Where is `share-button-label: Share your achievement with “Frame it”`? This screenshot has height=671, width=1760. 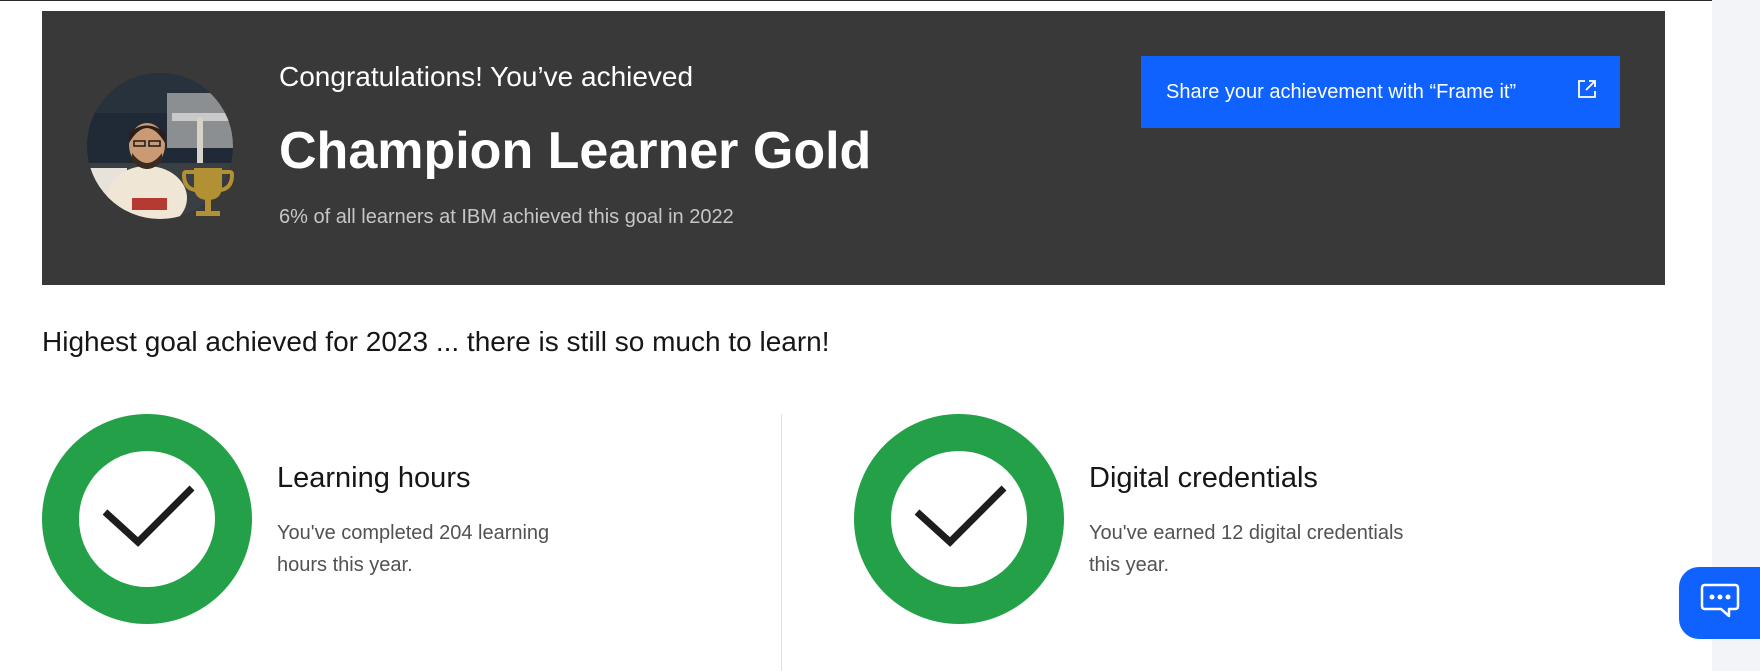 share-button-label: Share your achievement with “Frame it” is located at coordinates (1341, 91).